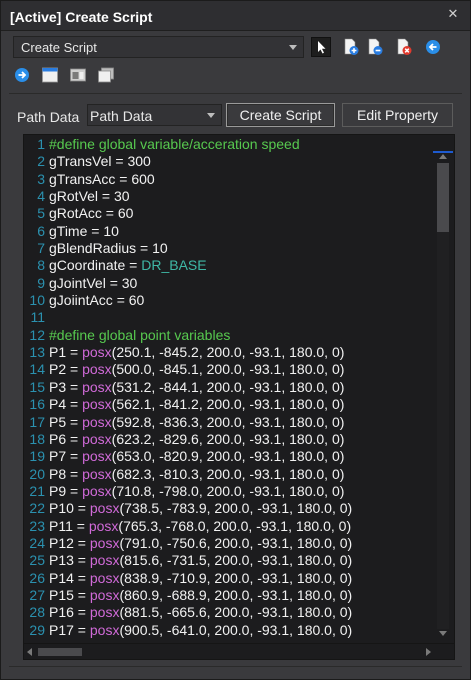 Image resolution: width=471 pixels, height=680 pixels. Describe the element at coordinates (37, 490) in the screenshot. I see `line-number: 21` at that location.